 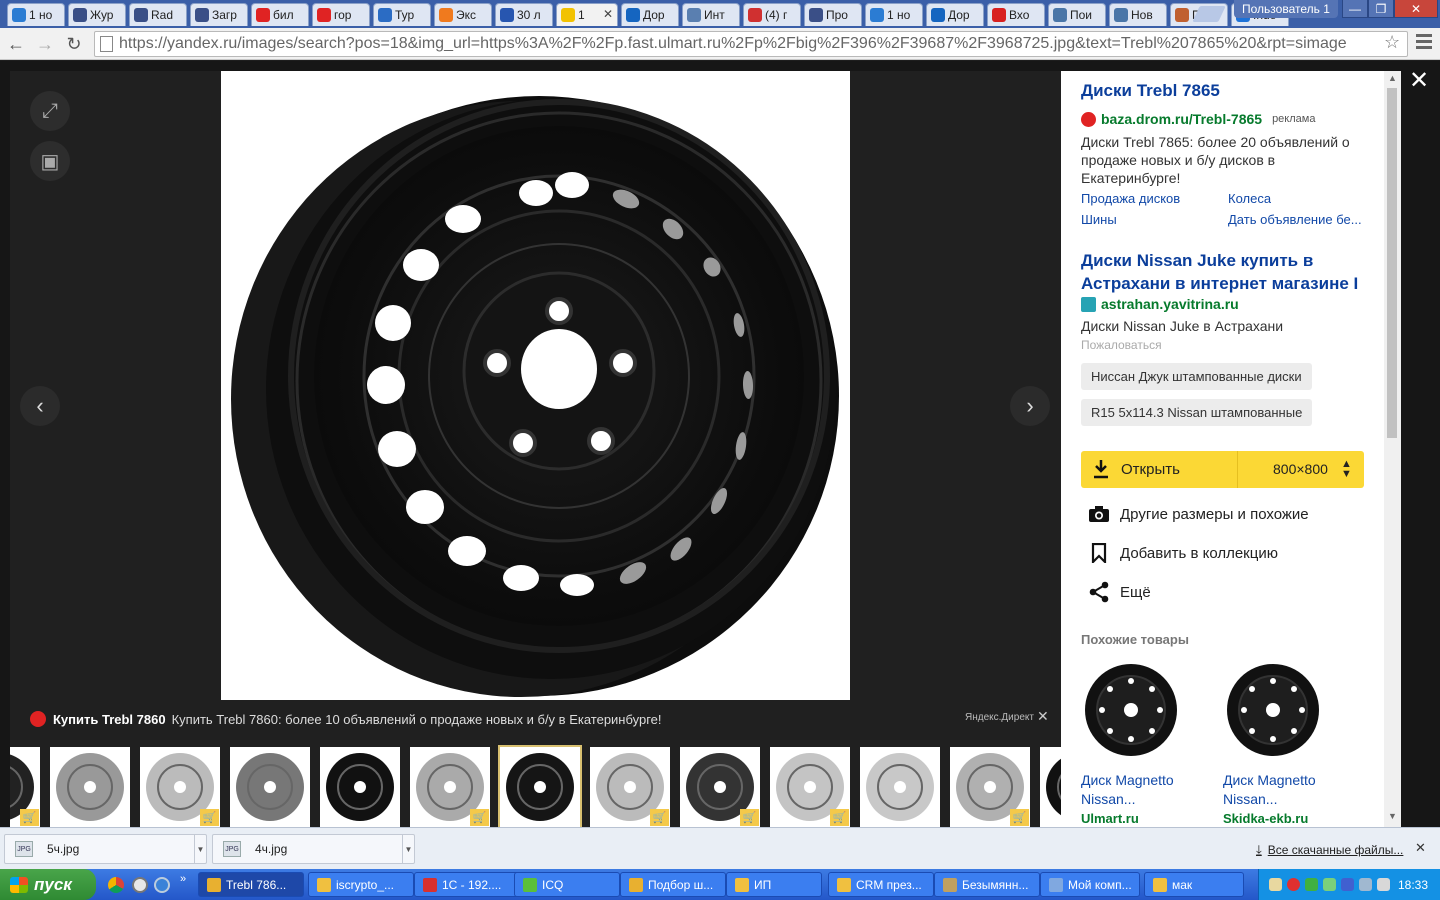 I want to click on browser-tab: Тур, so click(x=402, y=14).